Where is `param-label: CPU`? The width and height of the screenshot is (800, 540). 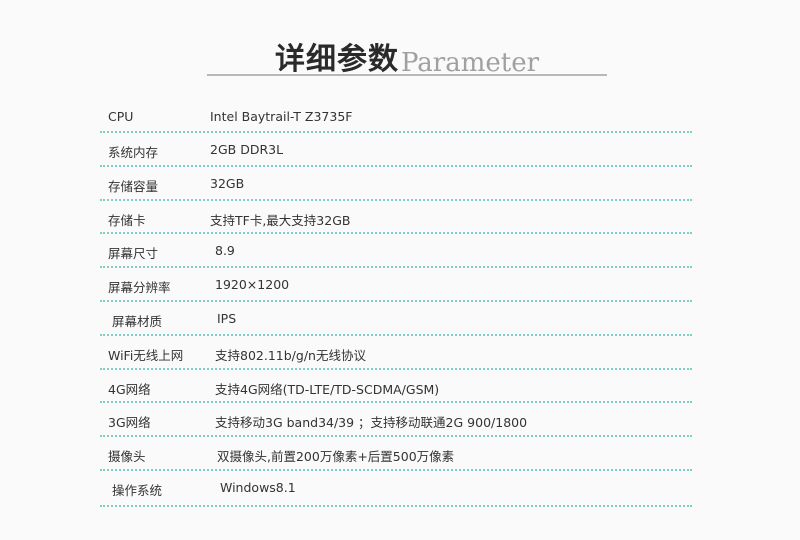
param-label: CPU is located at coordinates (121, 116).